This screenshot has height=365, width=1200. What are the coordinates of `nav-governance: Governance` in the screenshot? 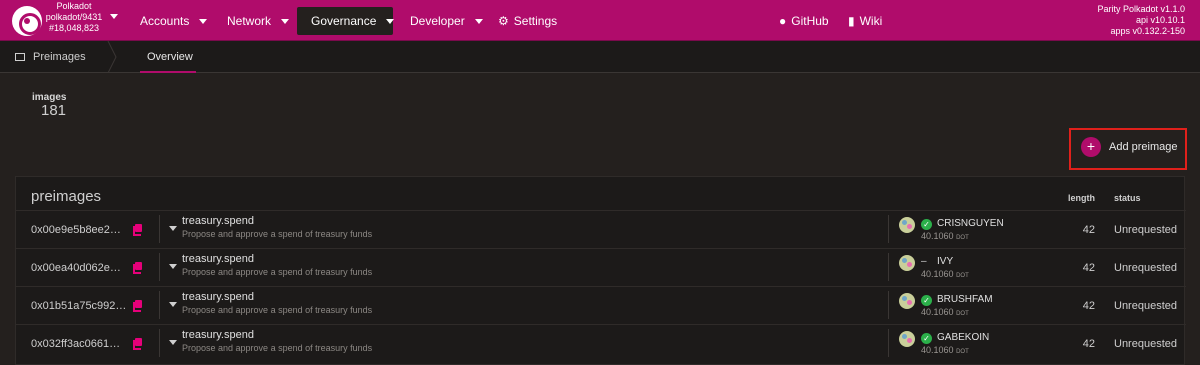 It's located at (346, 21).